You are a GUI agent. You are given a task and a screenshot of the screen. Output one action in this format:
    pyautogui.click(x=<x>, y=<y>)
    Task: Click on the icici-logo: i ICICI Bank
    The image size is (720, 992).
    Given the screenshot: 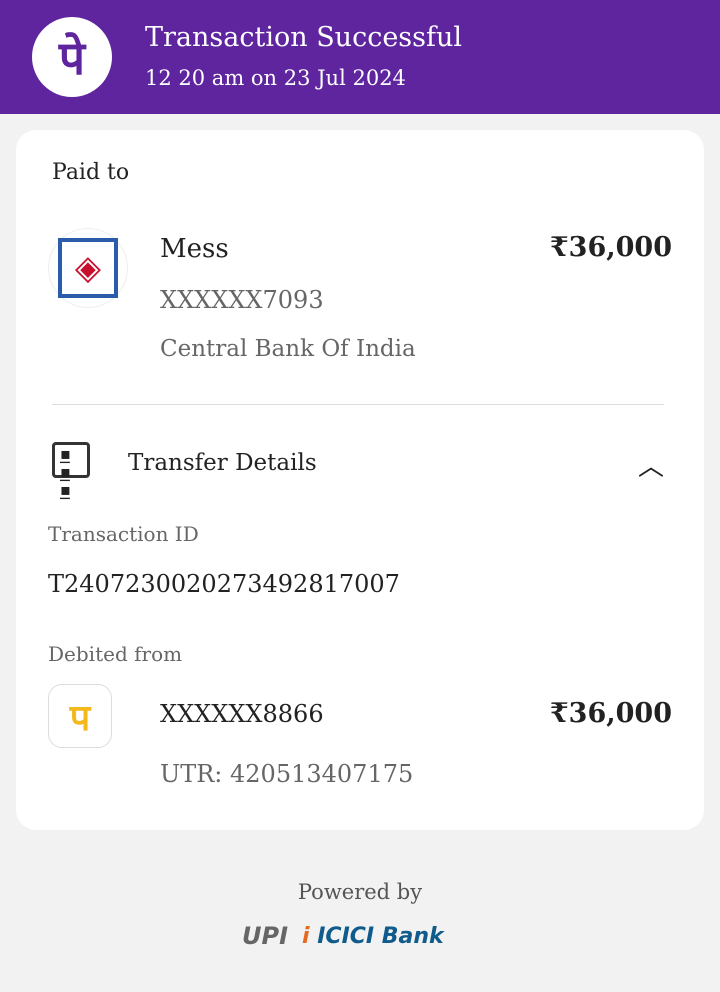 What is the action you would take?
    pyautogui.click(x=373, y=936)
    